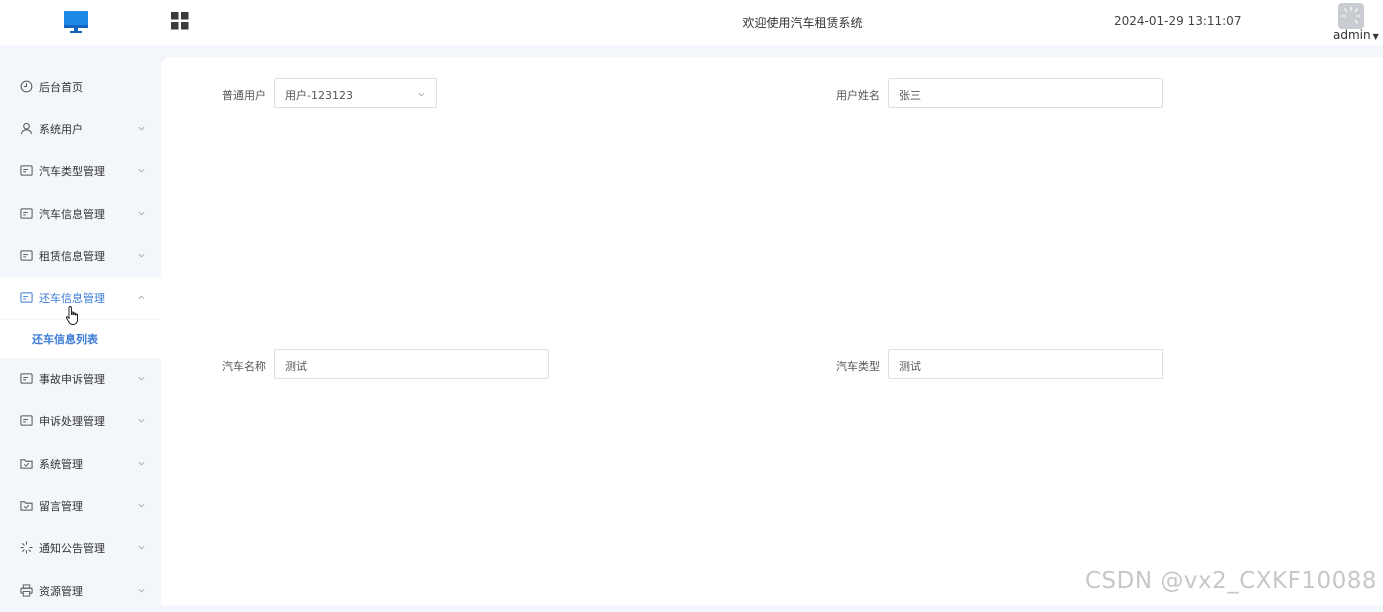 This screenshot has width=1383, height=612. Describe the element at coordinates (691, 22) in the screenshot. I see `top-header: 欢迎使用汽车租赁系统 2024-01-29 13:11:07 admin ▼` at that location.